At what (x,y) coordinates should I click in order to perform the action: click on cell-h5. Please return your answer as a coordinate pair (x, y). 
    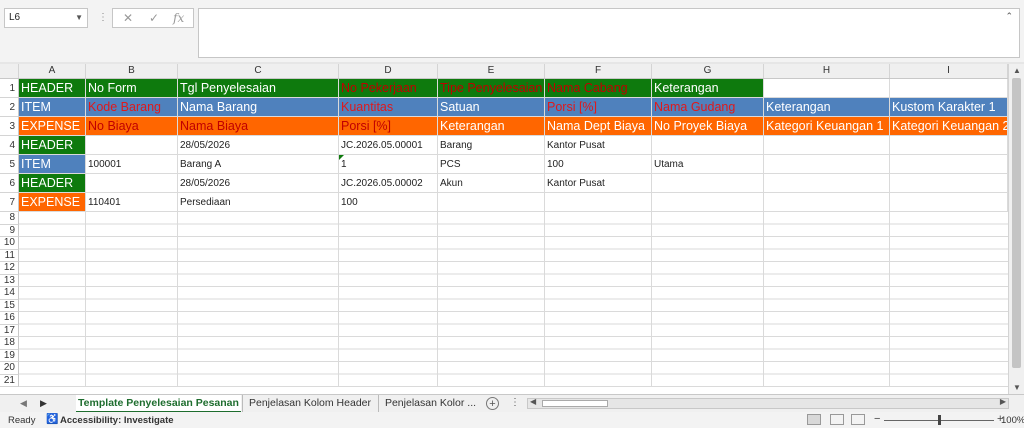
    Looking at the image, I should click on (827, 164).